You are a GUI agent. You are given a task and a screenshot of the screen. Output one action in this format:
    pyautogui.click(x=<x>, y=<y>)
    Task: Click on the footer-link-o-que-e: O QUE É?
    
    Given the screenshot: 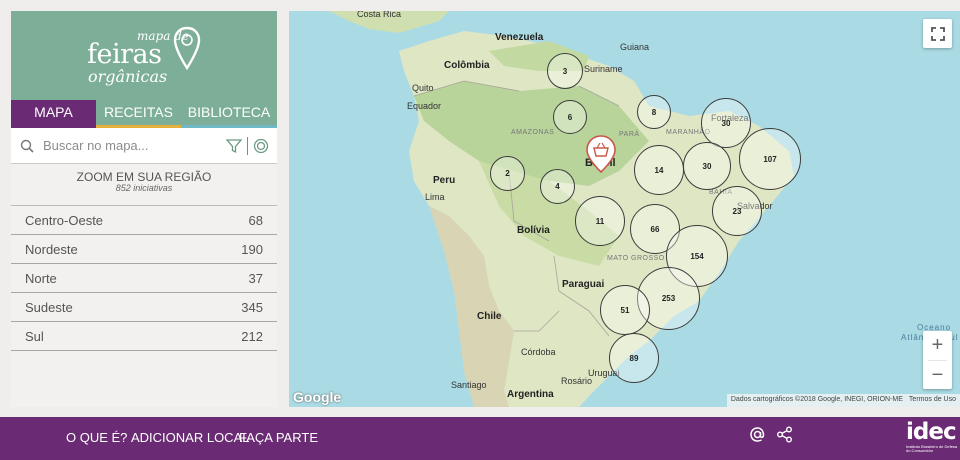 What is the action you would take?
    pyautogui.click(x=96, y=437)
    